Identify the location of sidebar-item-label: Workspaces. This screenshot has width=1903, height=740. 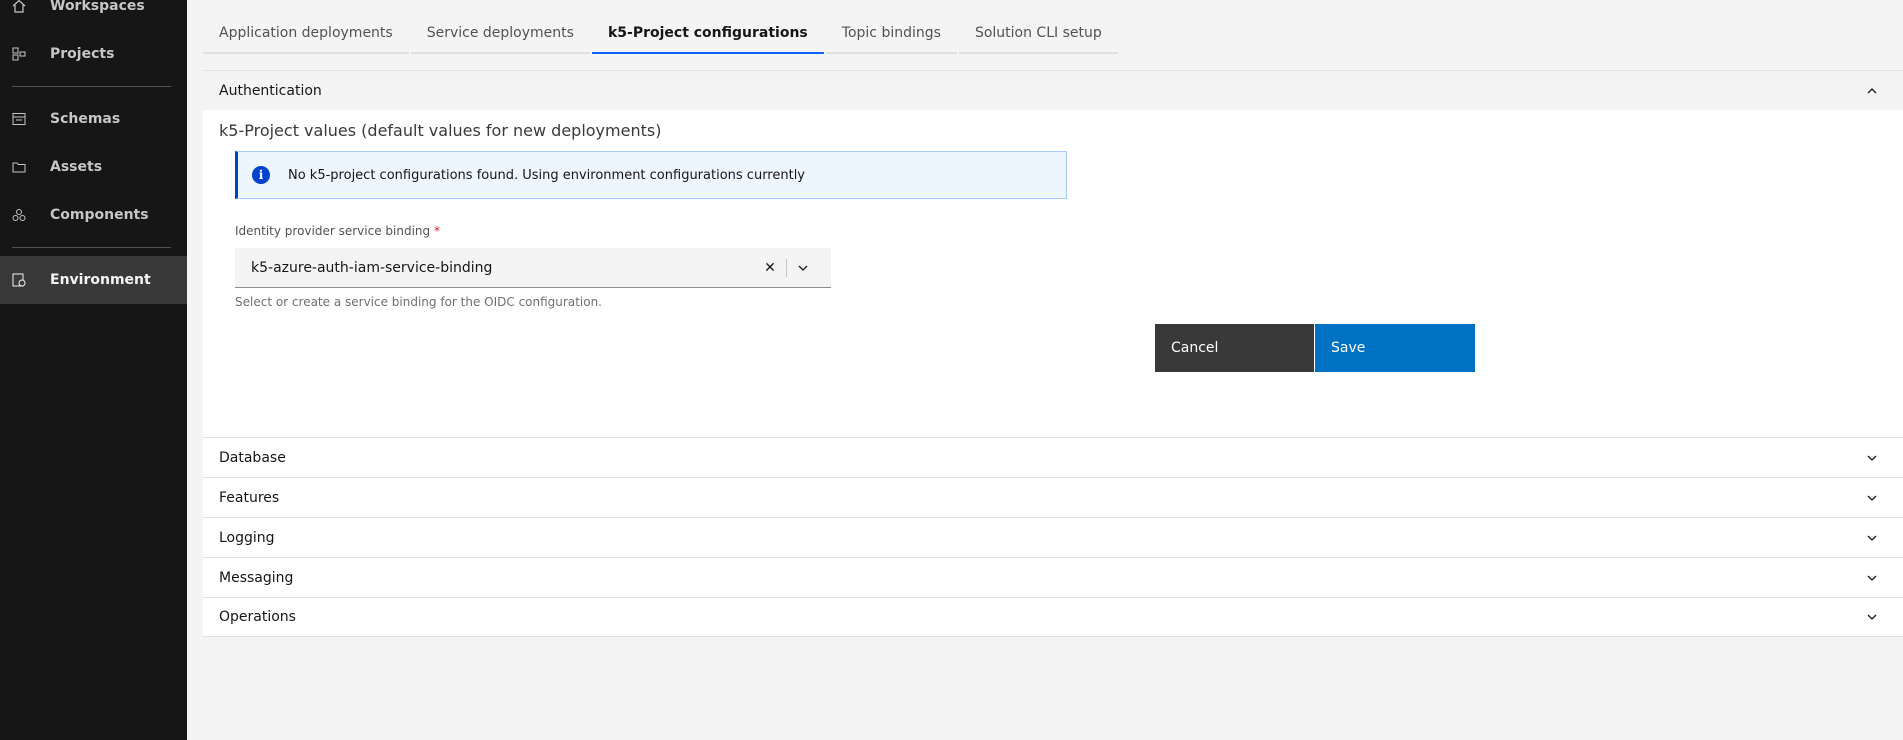
(97, 7).